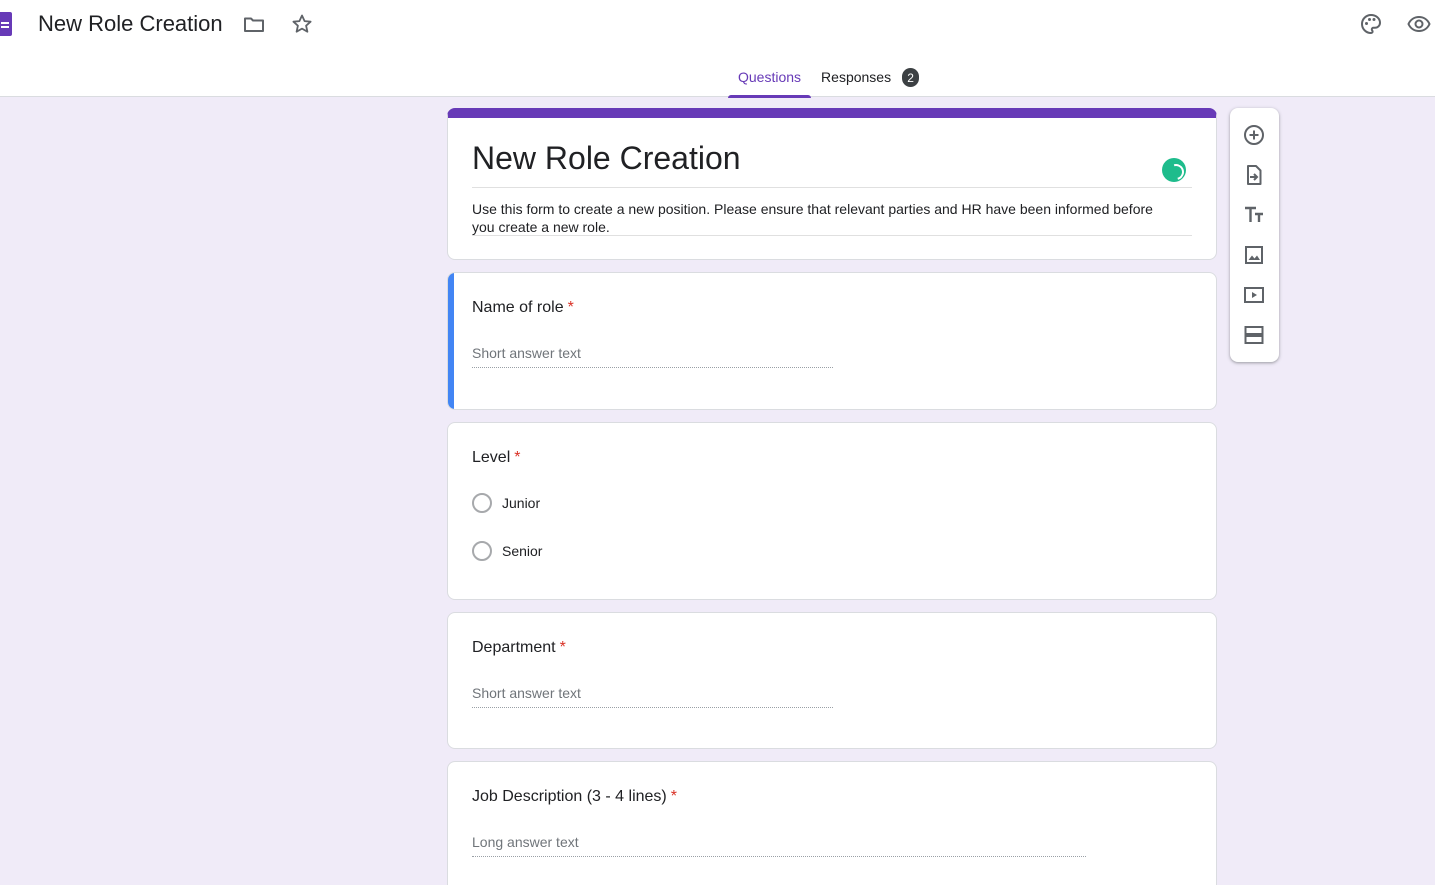 The height and width of the screenshot is (885, 1435). I want to click on folder-icon, so click(254, 24).